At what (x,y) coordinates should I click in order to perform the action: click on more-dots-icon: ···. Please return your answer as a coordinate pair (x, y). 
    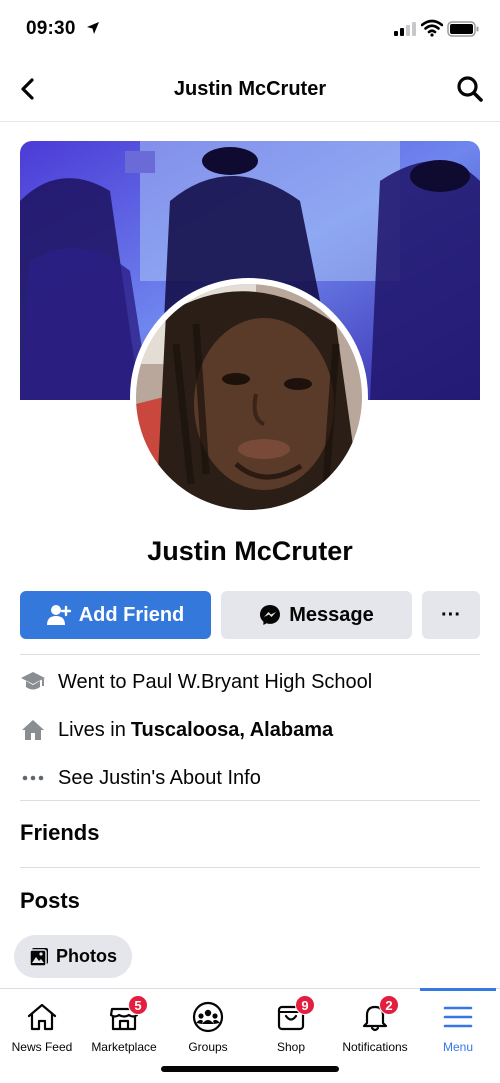
    Looking at the image, I should click on (451, 614).